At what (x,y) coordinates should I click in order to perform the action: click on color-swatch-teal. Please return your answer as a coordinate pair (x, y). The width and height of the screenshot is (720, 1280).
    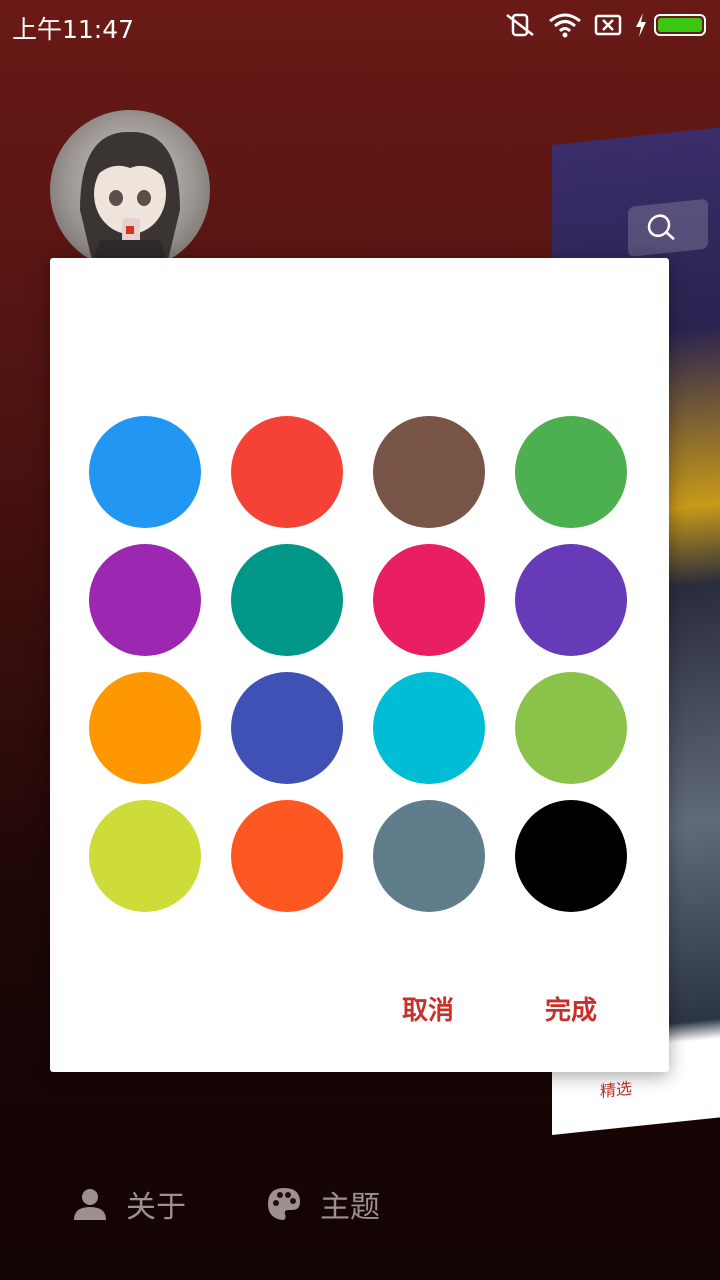
    Looking at the image, I should click on (287, 600).